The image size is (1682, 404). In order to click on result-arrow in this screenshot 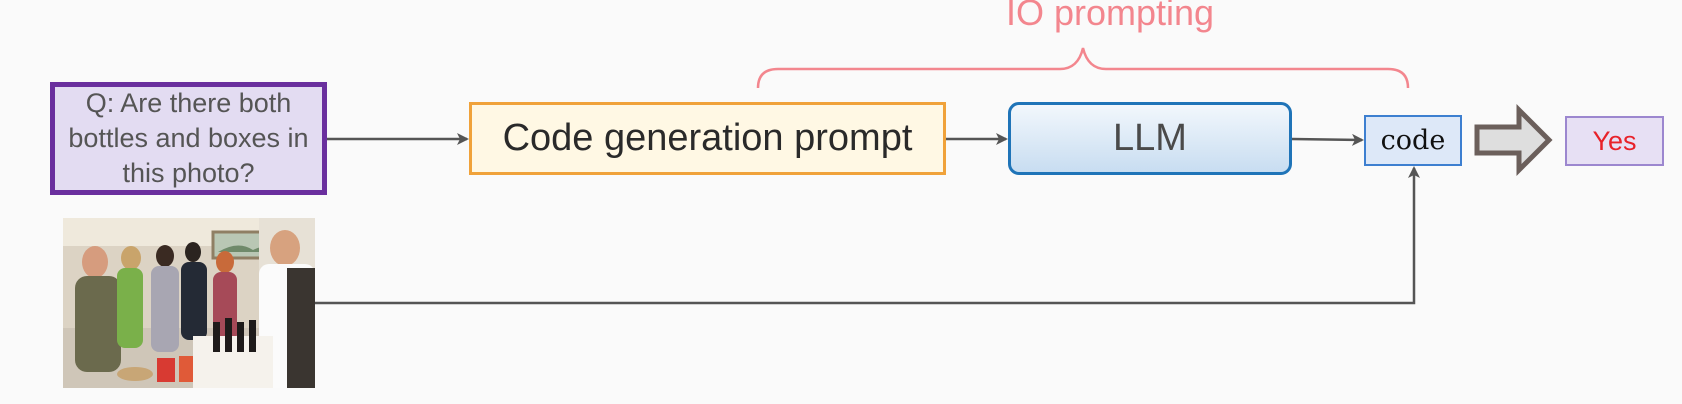, I will do `click(1513, 140)`.